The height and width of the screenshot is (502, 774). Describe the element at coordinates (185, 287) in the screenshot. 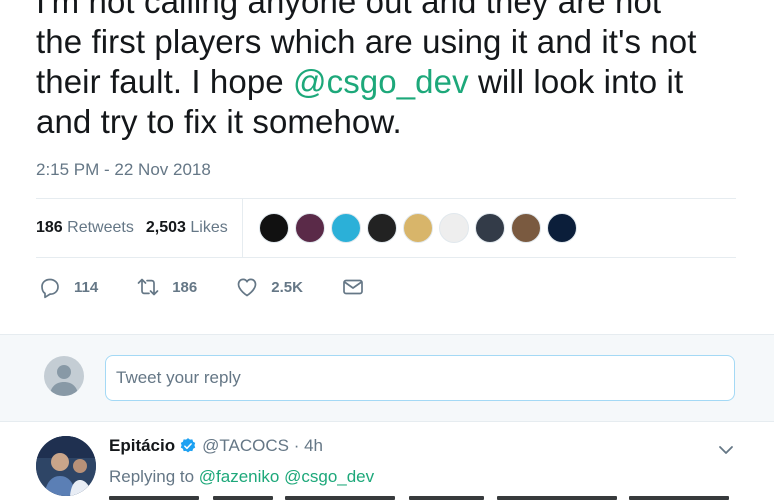

I see `retweet-count: 186` at that location.